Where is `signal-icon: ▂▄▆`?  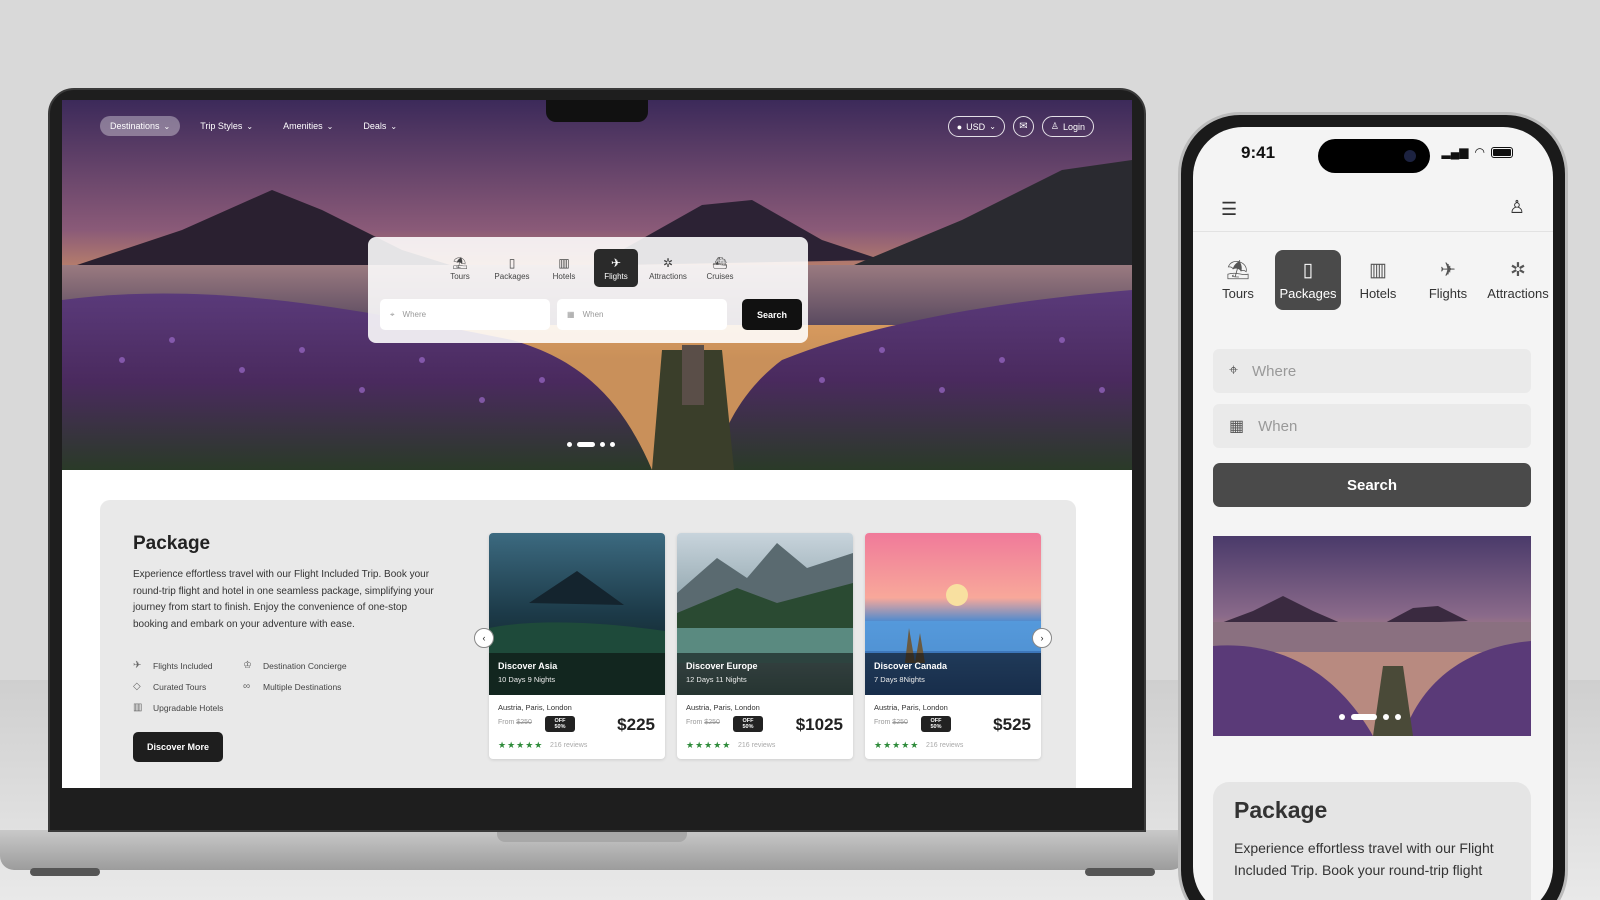 signal-icon: ▂▄▆ is located at coordinates (1455, 152).